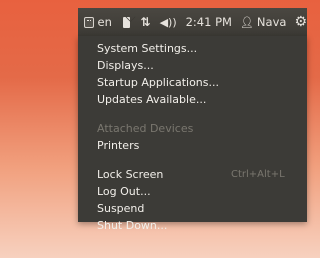 The width and height of the screenshot is (320, 258). I want to click on keyboard-icon, so click(89, 22).